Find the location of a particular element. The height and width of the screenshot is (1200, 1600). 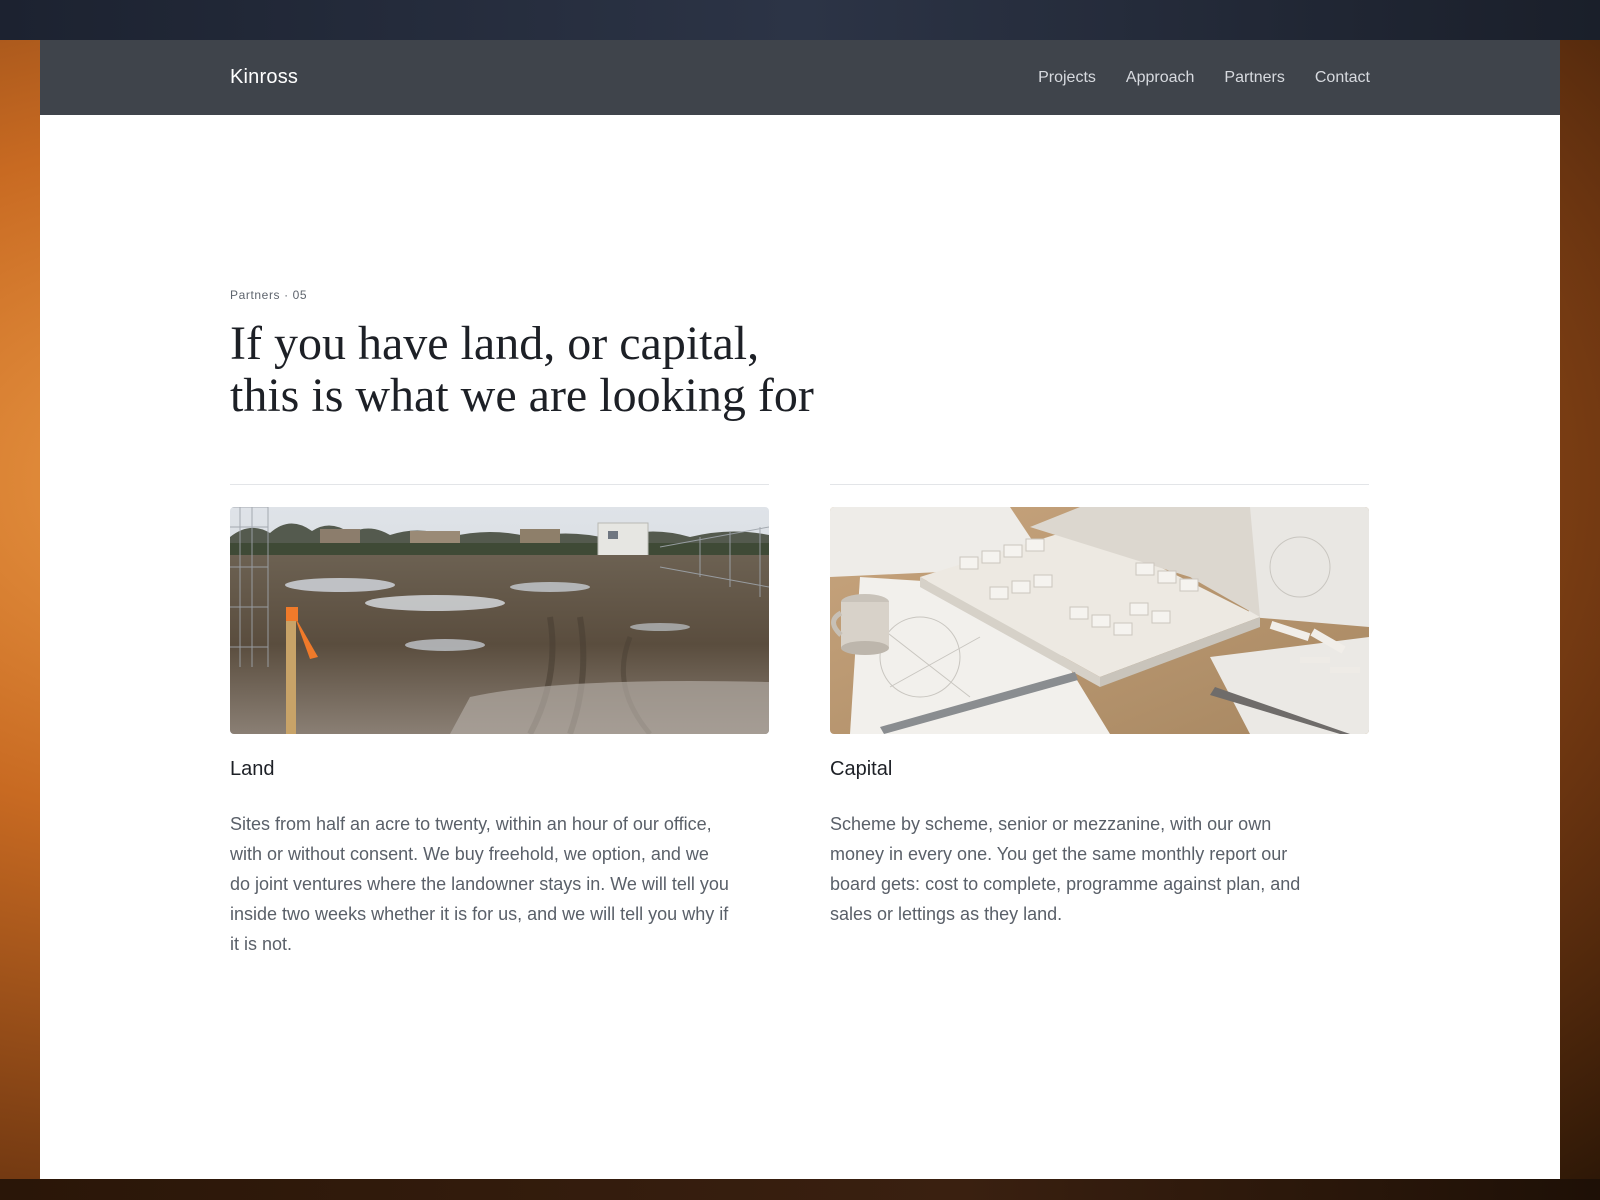

main-nav: Projects Approach Partners Contact is located at coordinates (1204, 77).